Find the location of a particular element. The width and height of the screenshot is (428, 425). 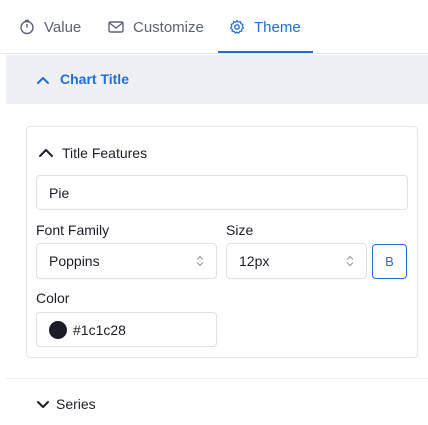

chart-title-section-toggle: Chart Title is located at coordinates (217, 79).